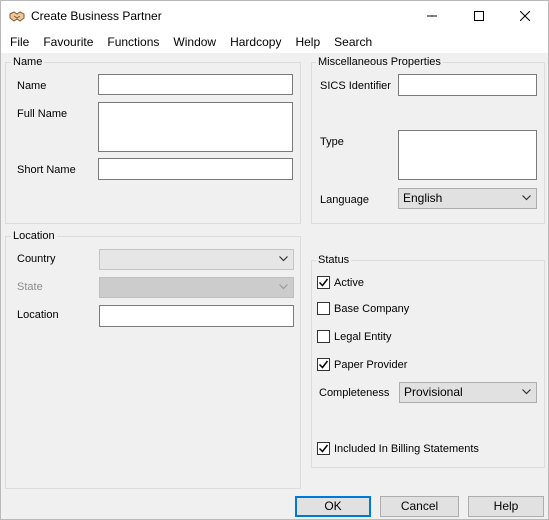 The height and width of the screenshot is (520, 549). Describe the element at coordinates (36, 259) in the screenshot. I see `country-label: Country` at that location.